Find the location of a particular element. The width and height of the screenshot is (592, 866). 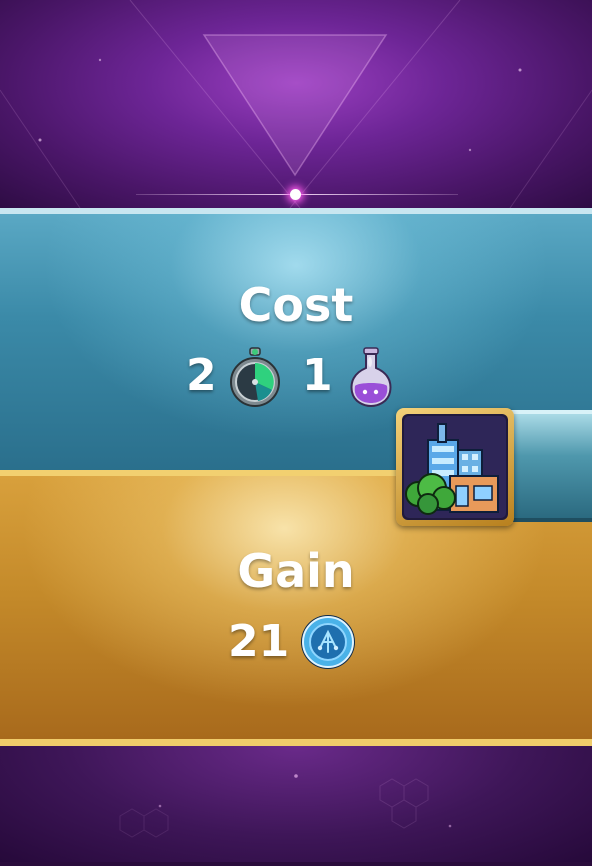

building-card is located at coordinates (455, 467).